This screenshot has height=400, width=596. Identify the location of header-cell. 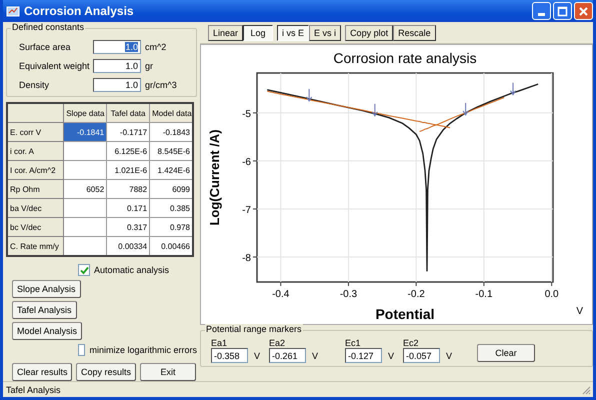
(35, 112).